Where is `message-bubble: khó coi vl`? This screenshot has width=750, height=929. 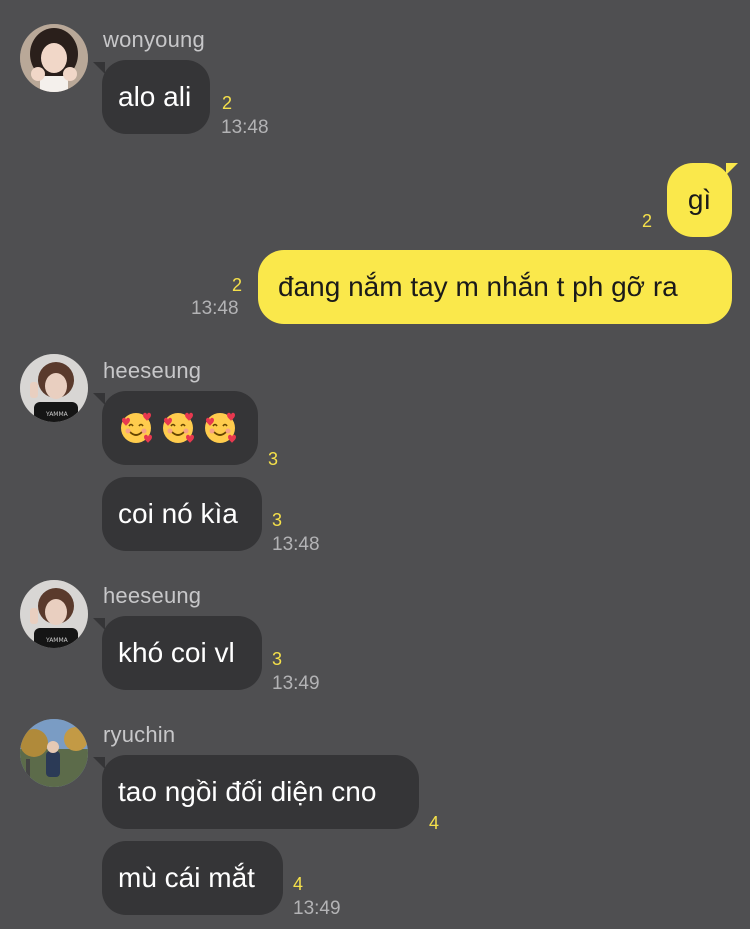
message-bubble: khó coi vl is located at coordinates (182, 653).